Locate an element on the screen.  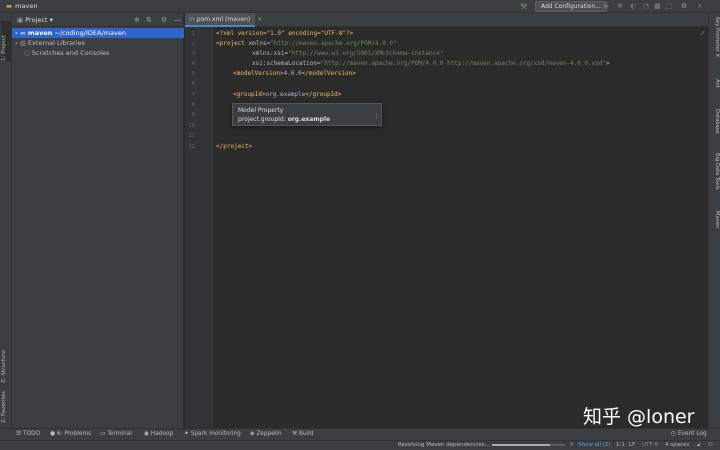
line-number: 3 is located at coordinates (193, 54).